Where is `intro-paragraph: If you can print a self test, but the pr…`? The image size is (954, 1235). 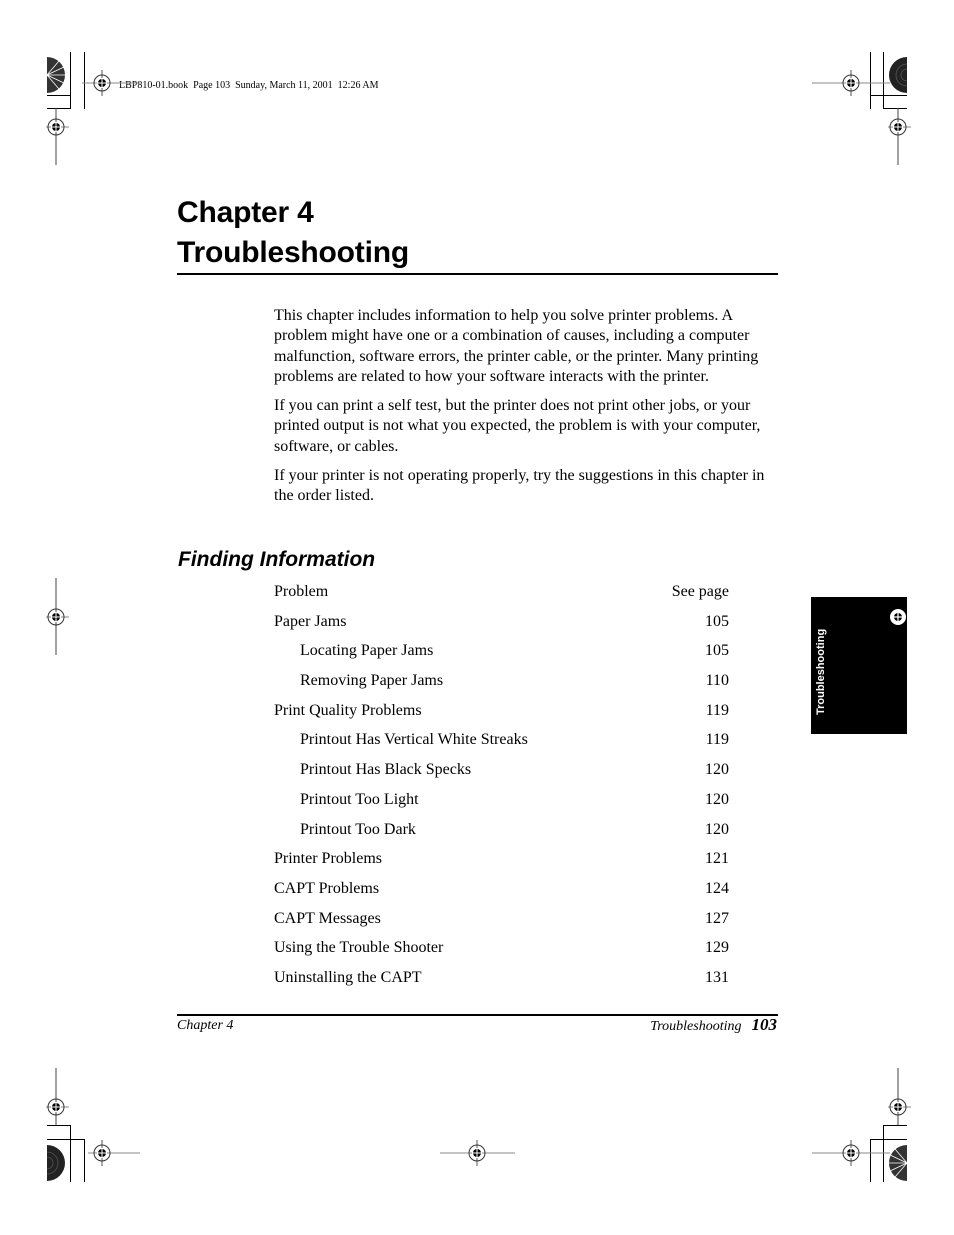
intro-paragraph: If you can print a self test, but the pr… is located at coordinates (517, 426).